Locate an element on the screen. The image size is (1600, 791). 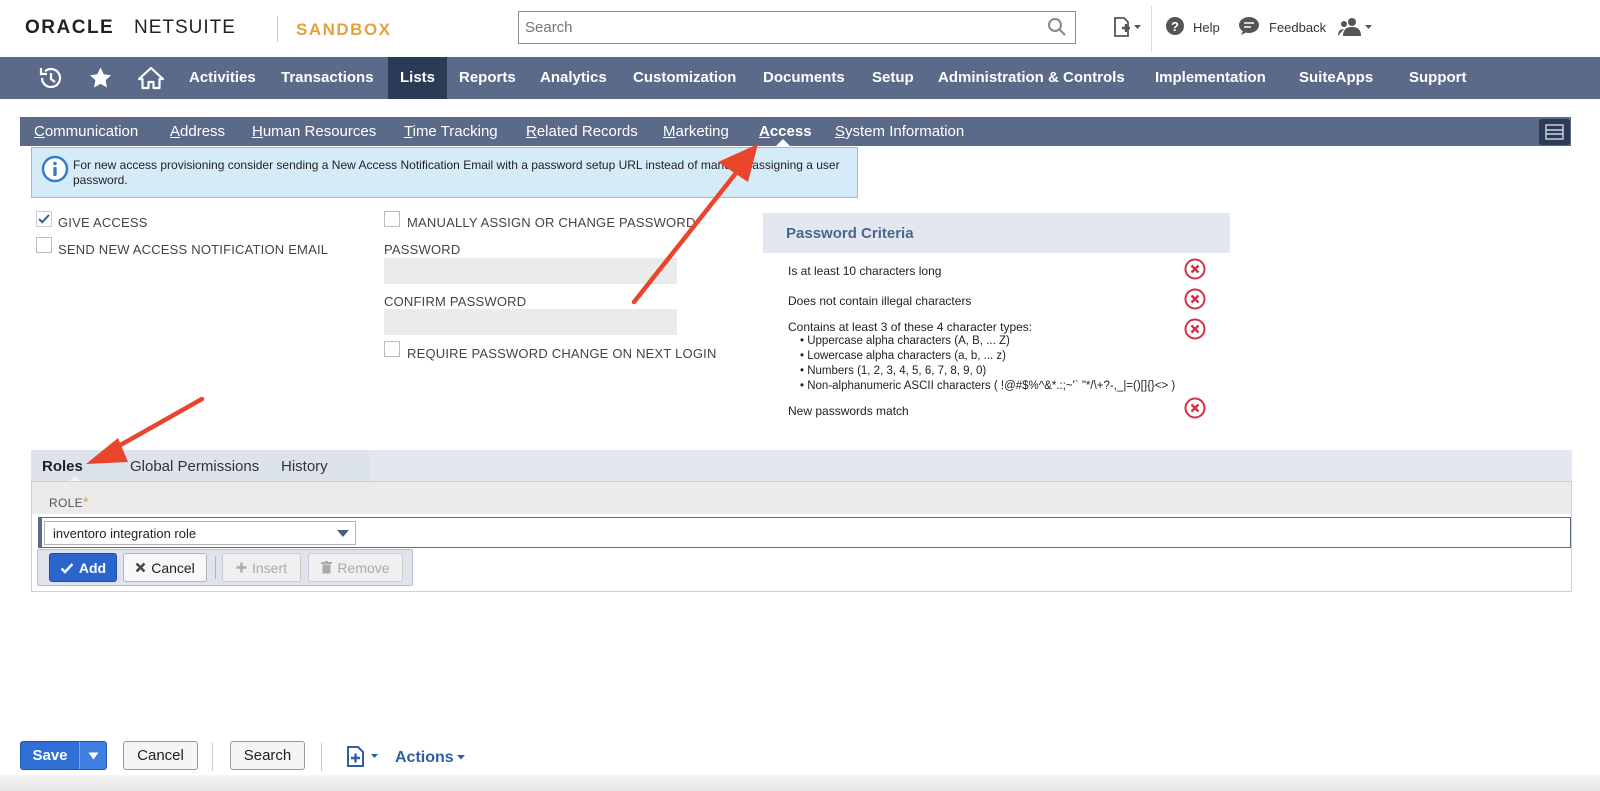
password-criteria-header: Password Criteria is located at coordinates (996, 233).